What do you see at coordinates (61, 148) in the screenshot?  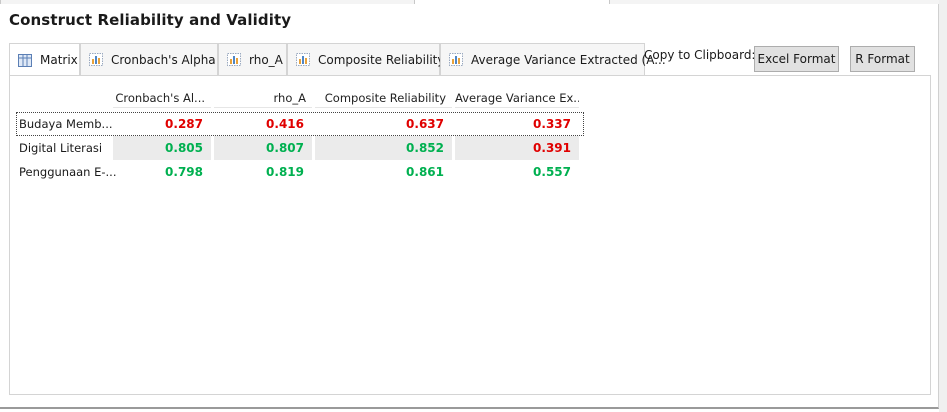 I see `row-label: Digital Literasi` at bounding box center [61, 148].